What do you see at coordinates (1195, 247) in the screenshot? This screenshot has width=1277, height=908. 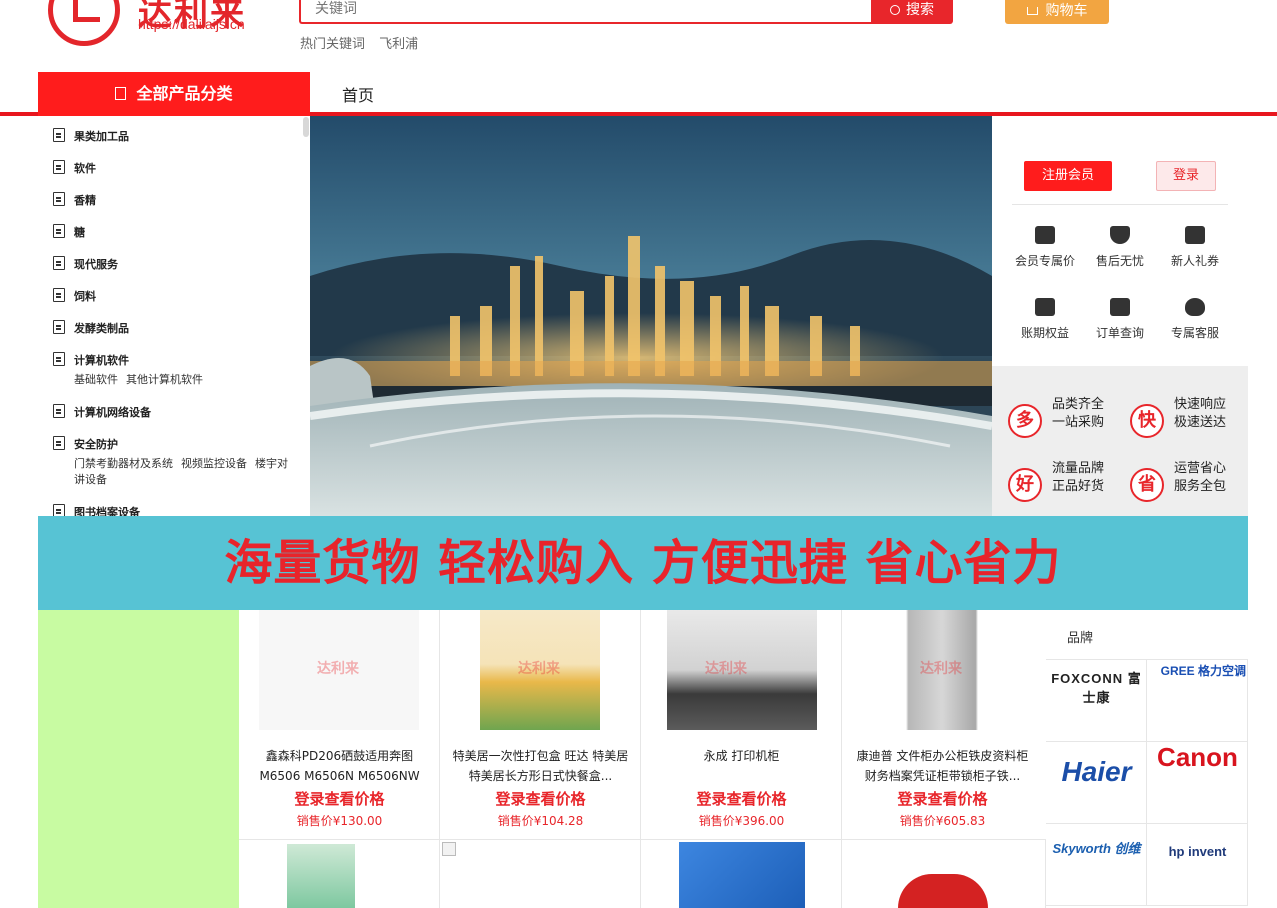 I see `member-benefit: 新人礼券` at bounding box center [1195, 247].